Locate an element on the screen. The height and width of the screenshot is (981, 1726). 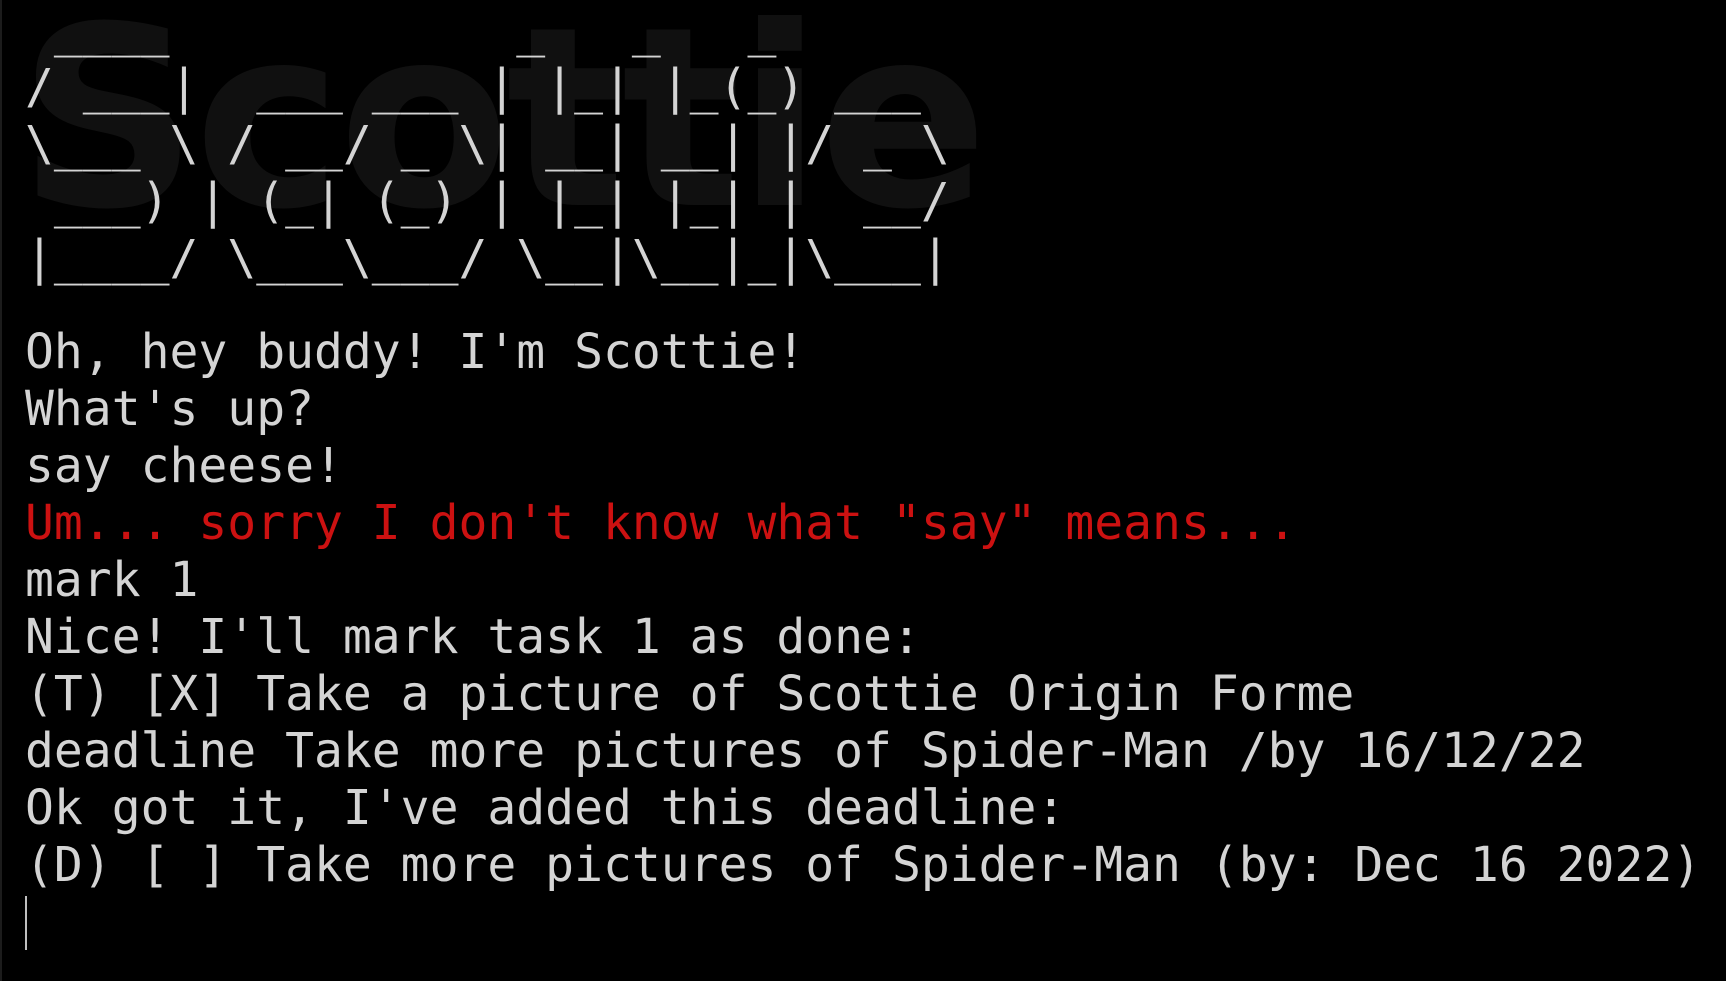
ascii-logo-line: \___ \ / __/ _ \| __| __| |/ _ \ is located at coordinates (487, 144).